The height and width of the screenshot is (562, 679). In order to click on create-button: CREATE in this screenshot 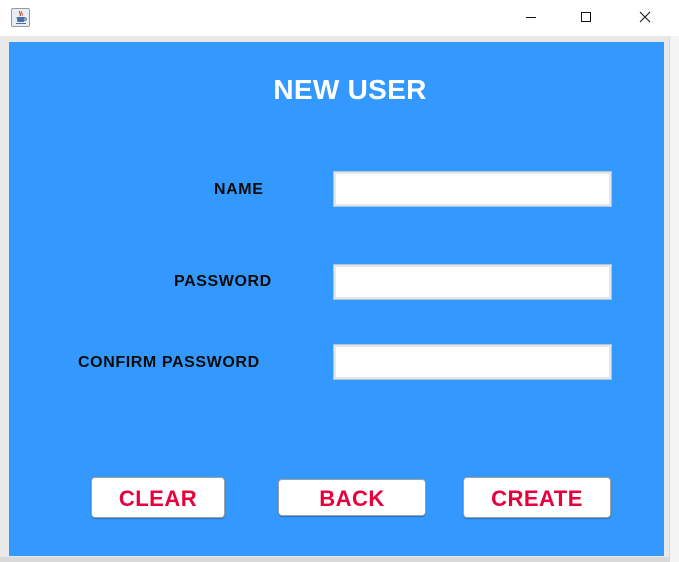, I will do `click(537, 497)`.